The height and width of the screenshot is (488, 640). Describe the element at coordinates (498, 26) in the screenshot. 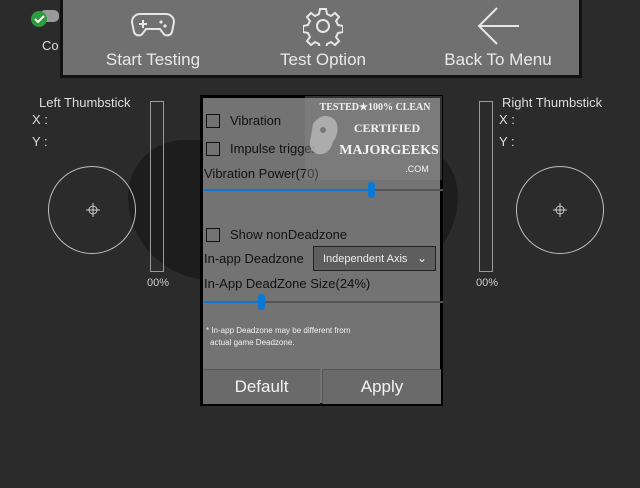

I see `arrow-left-icon` at that location.